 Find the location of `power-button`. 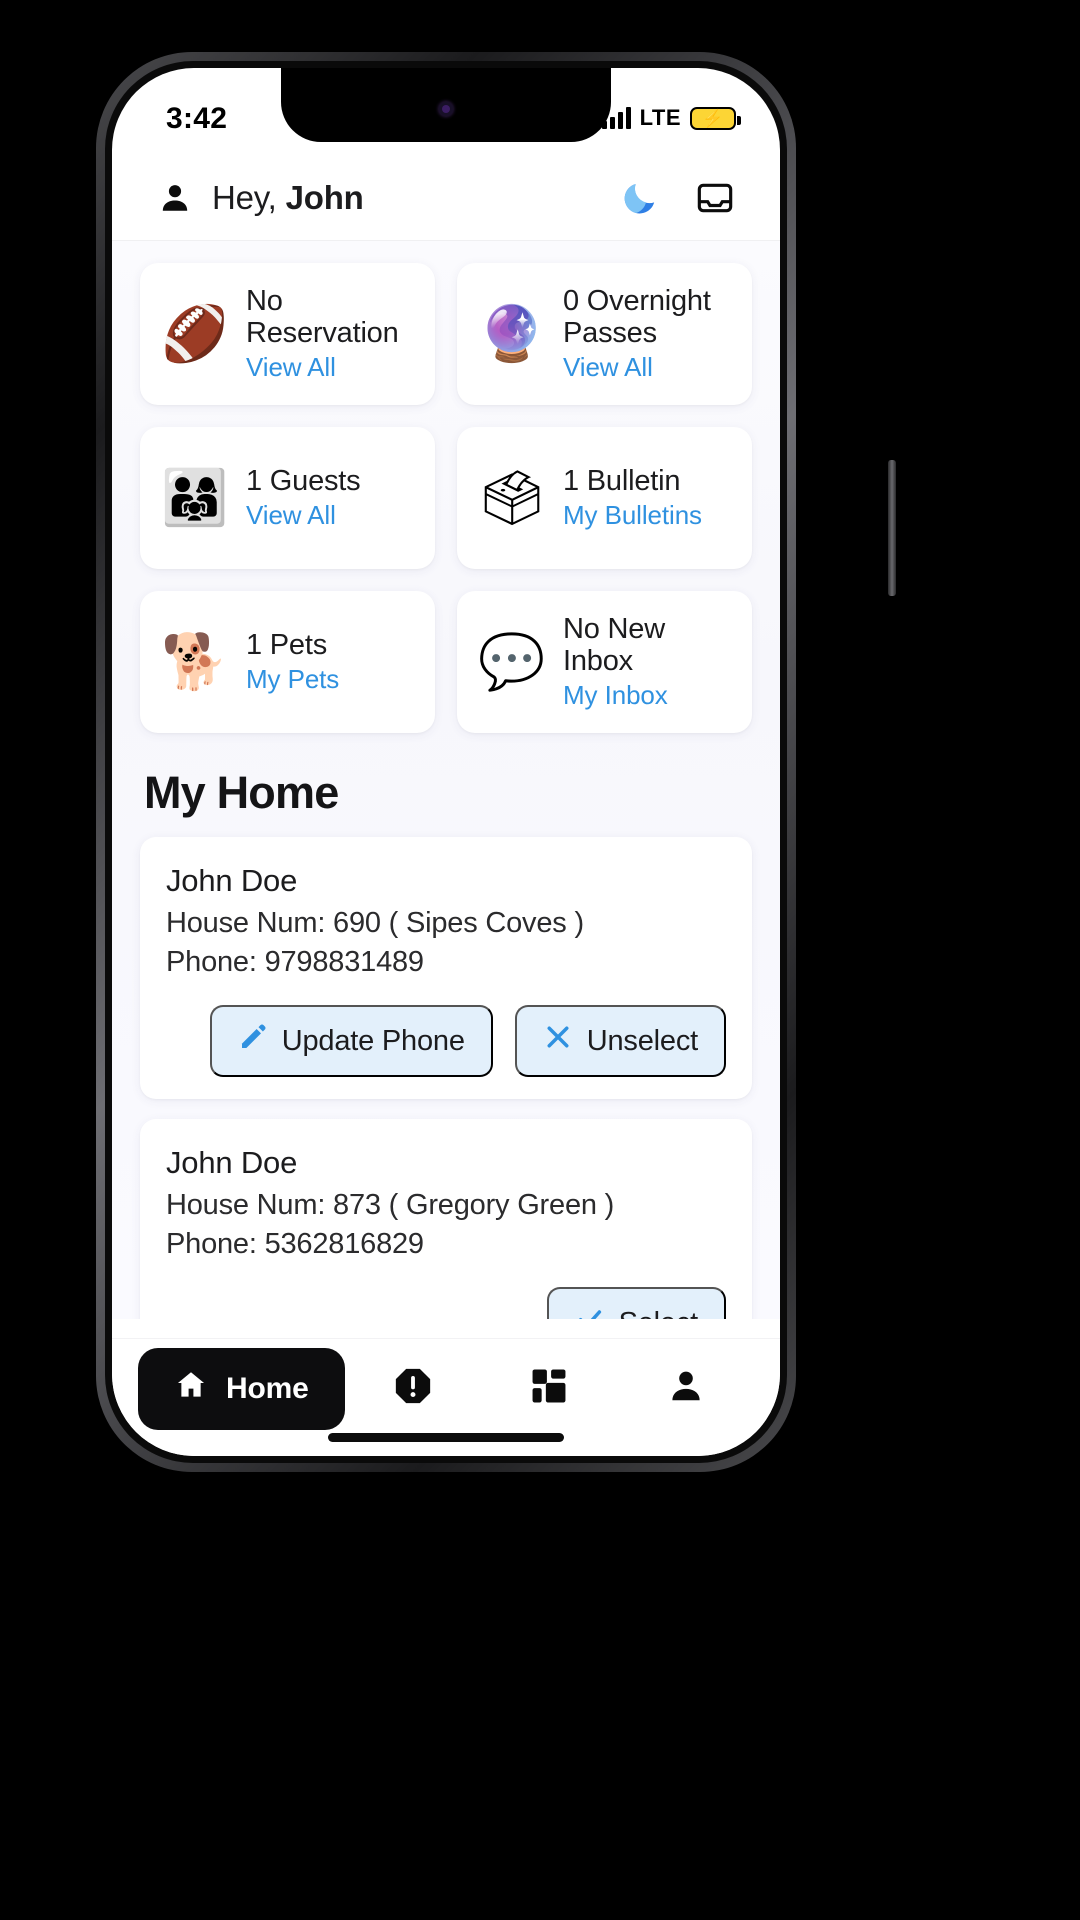

power-button is located at coordinates (892, 528).